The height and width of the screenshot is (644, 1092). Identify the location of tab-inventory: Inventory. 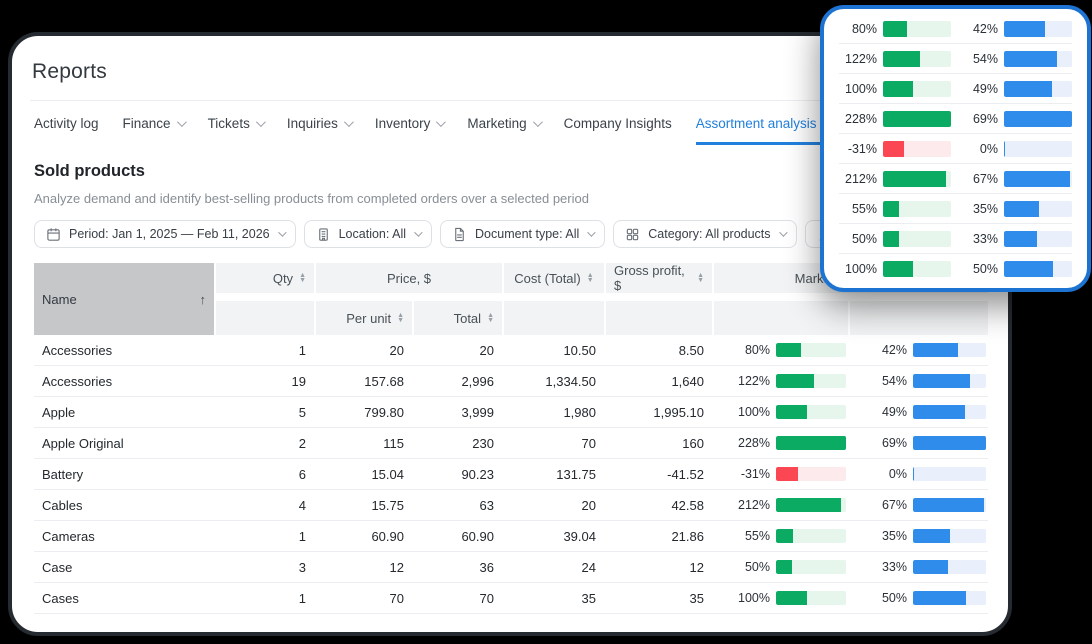
(411, 123).